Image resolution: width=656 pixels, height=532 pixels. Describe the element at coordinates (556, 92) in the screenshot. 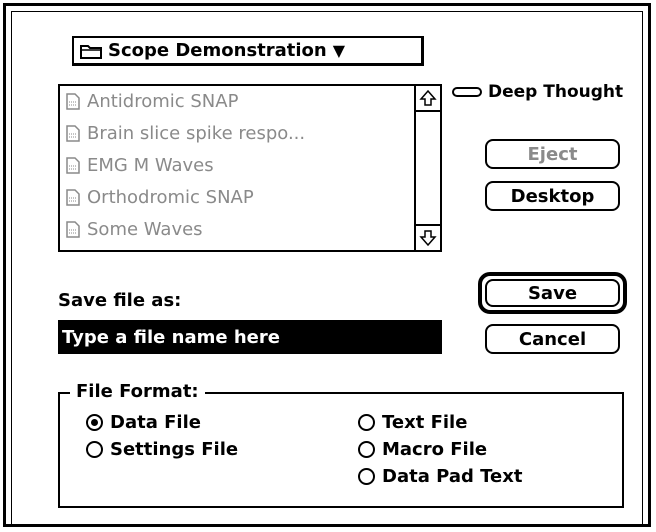

I see `volume-name: Deep Thought` at that location.